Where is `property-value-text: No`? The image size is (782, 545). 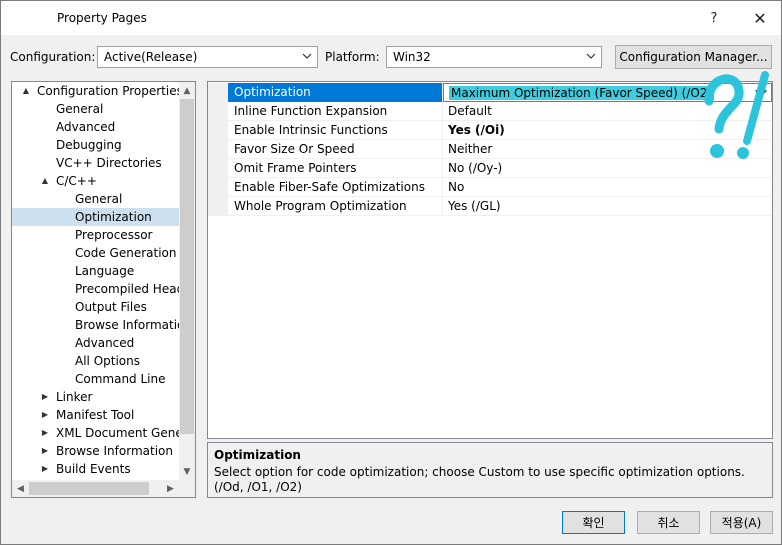
property-value-text: No is located at coordinates (456, 187).